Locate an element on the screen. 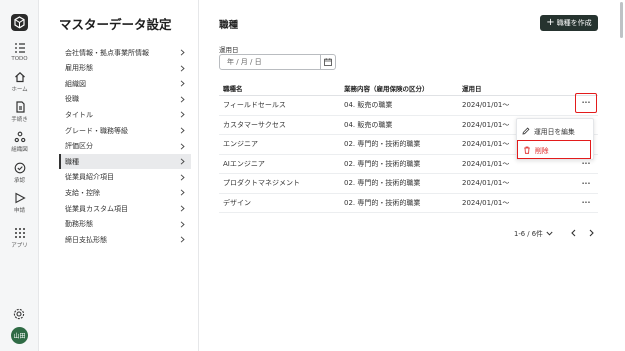 Image resolution: width=625 pixels, height=351 pixels. settings-menu-item: 職種 is located at coordinates (125, 162).